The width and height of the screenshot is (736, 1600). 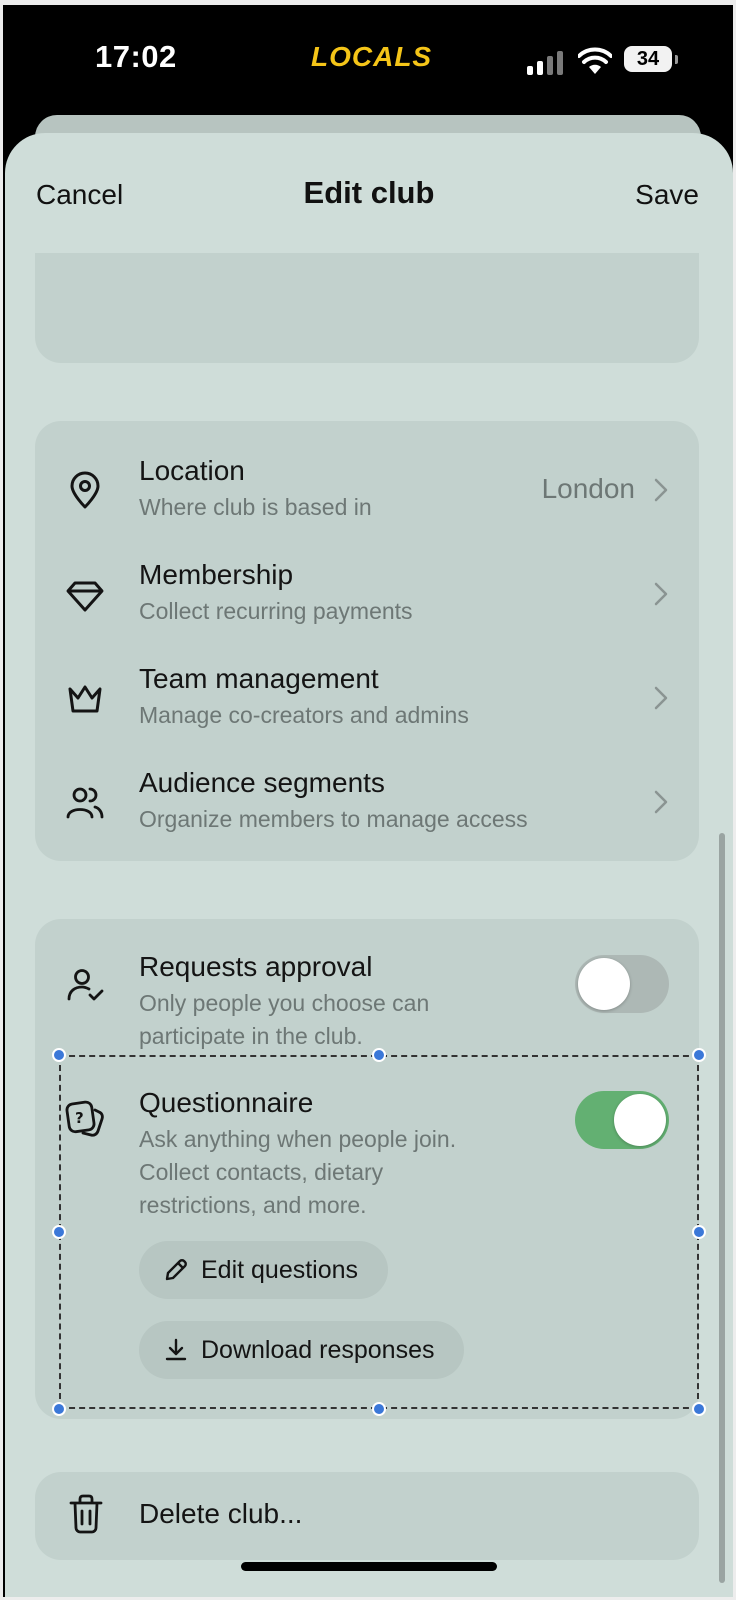 What do you see at coordinates (595, 60) in the screenshot?
I see `wifi-icon` at bounding box center [595, 60].